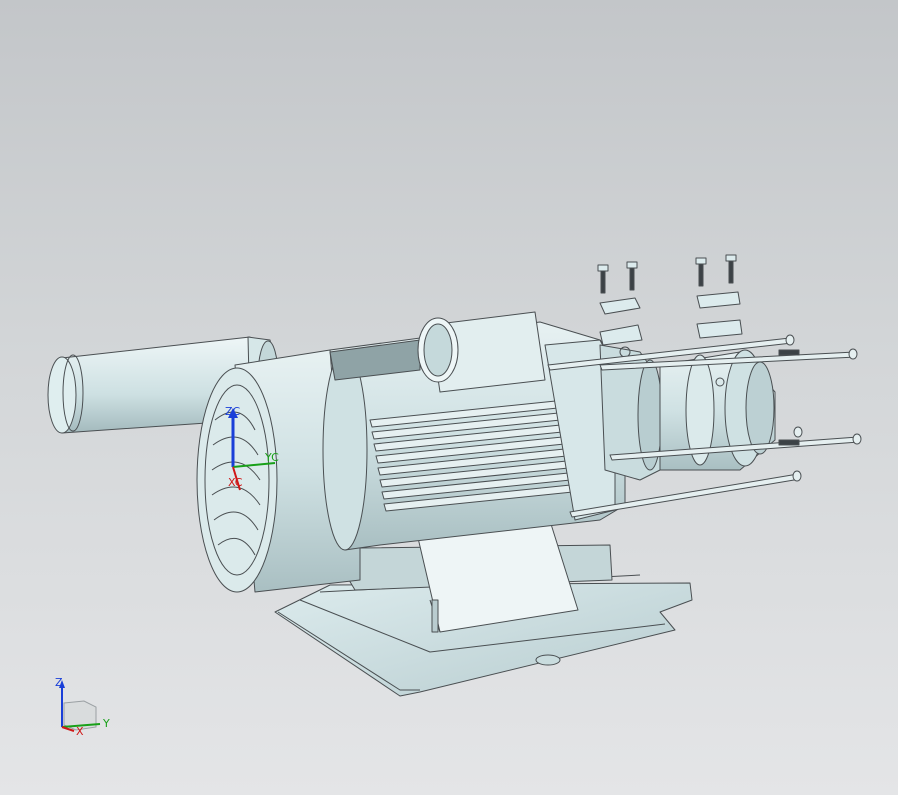 The height and width of the screenshot is (795, 898). Describe the element at coordinates (80, 731) in the screenshot. I see `triad-x-label: X` at that location.